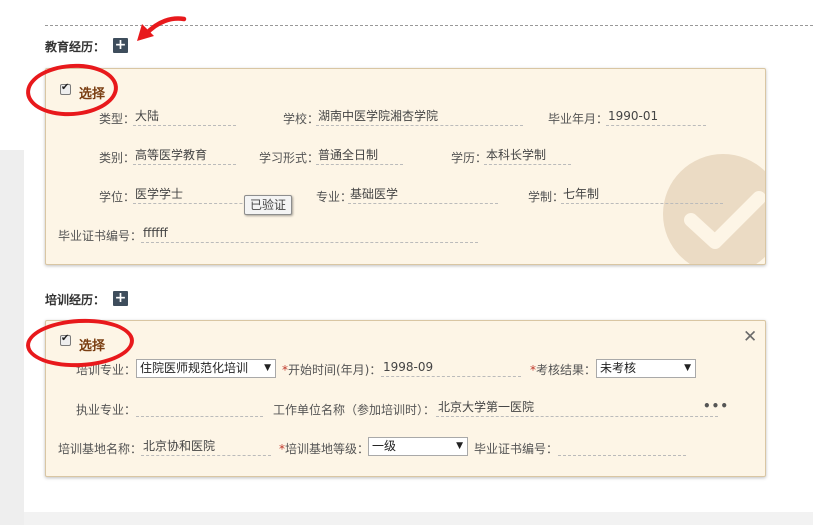  What do you see at coordinates (268, 205) in the screenshot?
I see `verified-badge: 已验证` at bounding box center [268, 205].